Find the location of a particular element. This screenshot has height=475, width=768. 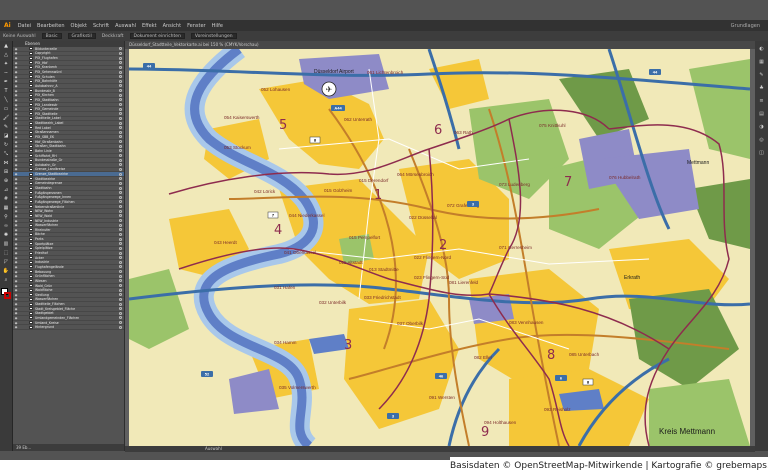

menu-objekt: Objekt is located at coordinates (79, 26).